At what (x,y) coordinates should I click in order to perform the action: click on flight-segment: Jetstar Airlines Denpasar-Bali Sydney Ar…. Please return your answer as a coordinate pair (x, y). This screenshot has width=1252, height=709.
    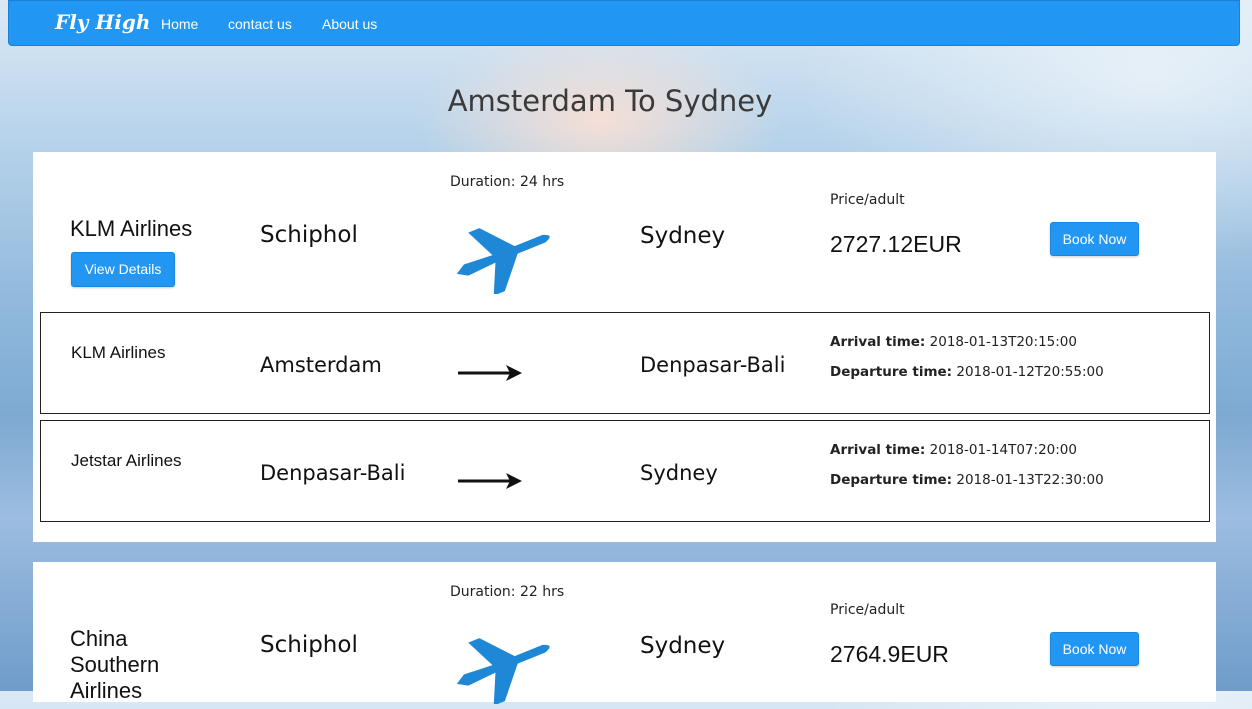
    Looking at the image, I should click on (625, 471).